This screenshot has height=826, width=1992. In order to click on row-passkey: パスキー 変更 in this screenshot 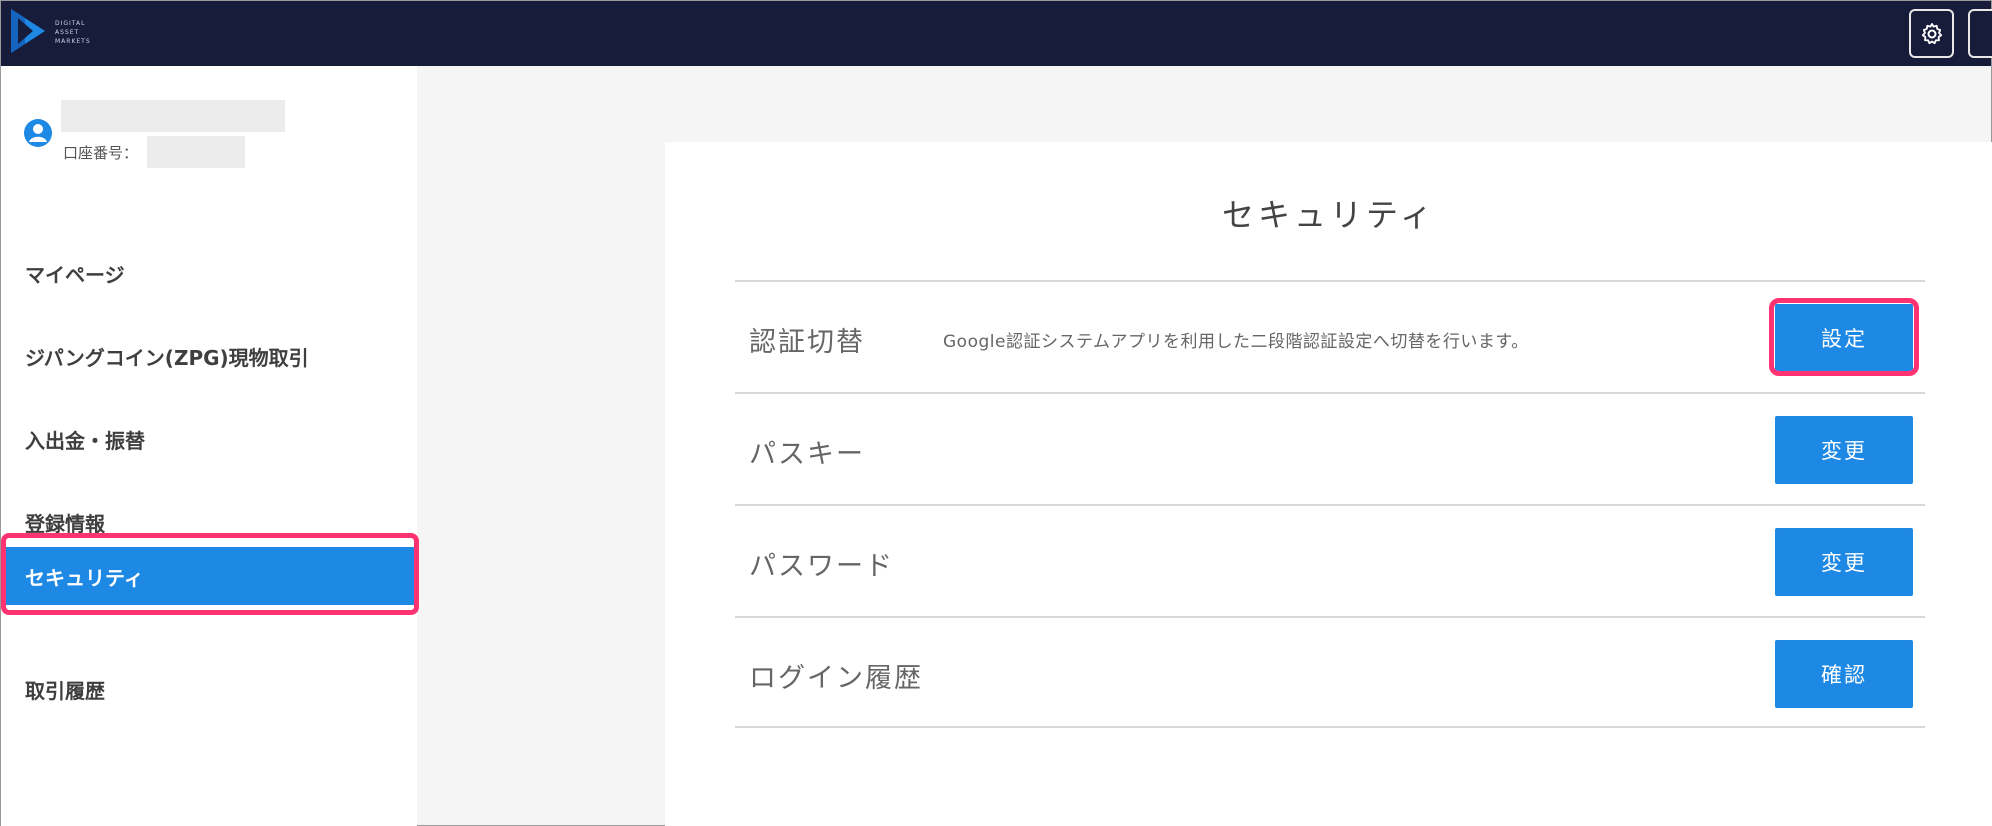, I will do `click(1330, 448)`.